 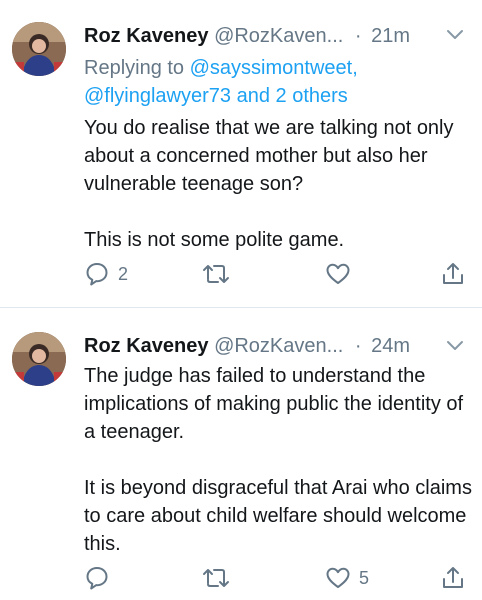 I want to click on timestamp: 24m, so click(x=390, y=346).